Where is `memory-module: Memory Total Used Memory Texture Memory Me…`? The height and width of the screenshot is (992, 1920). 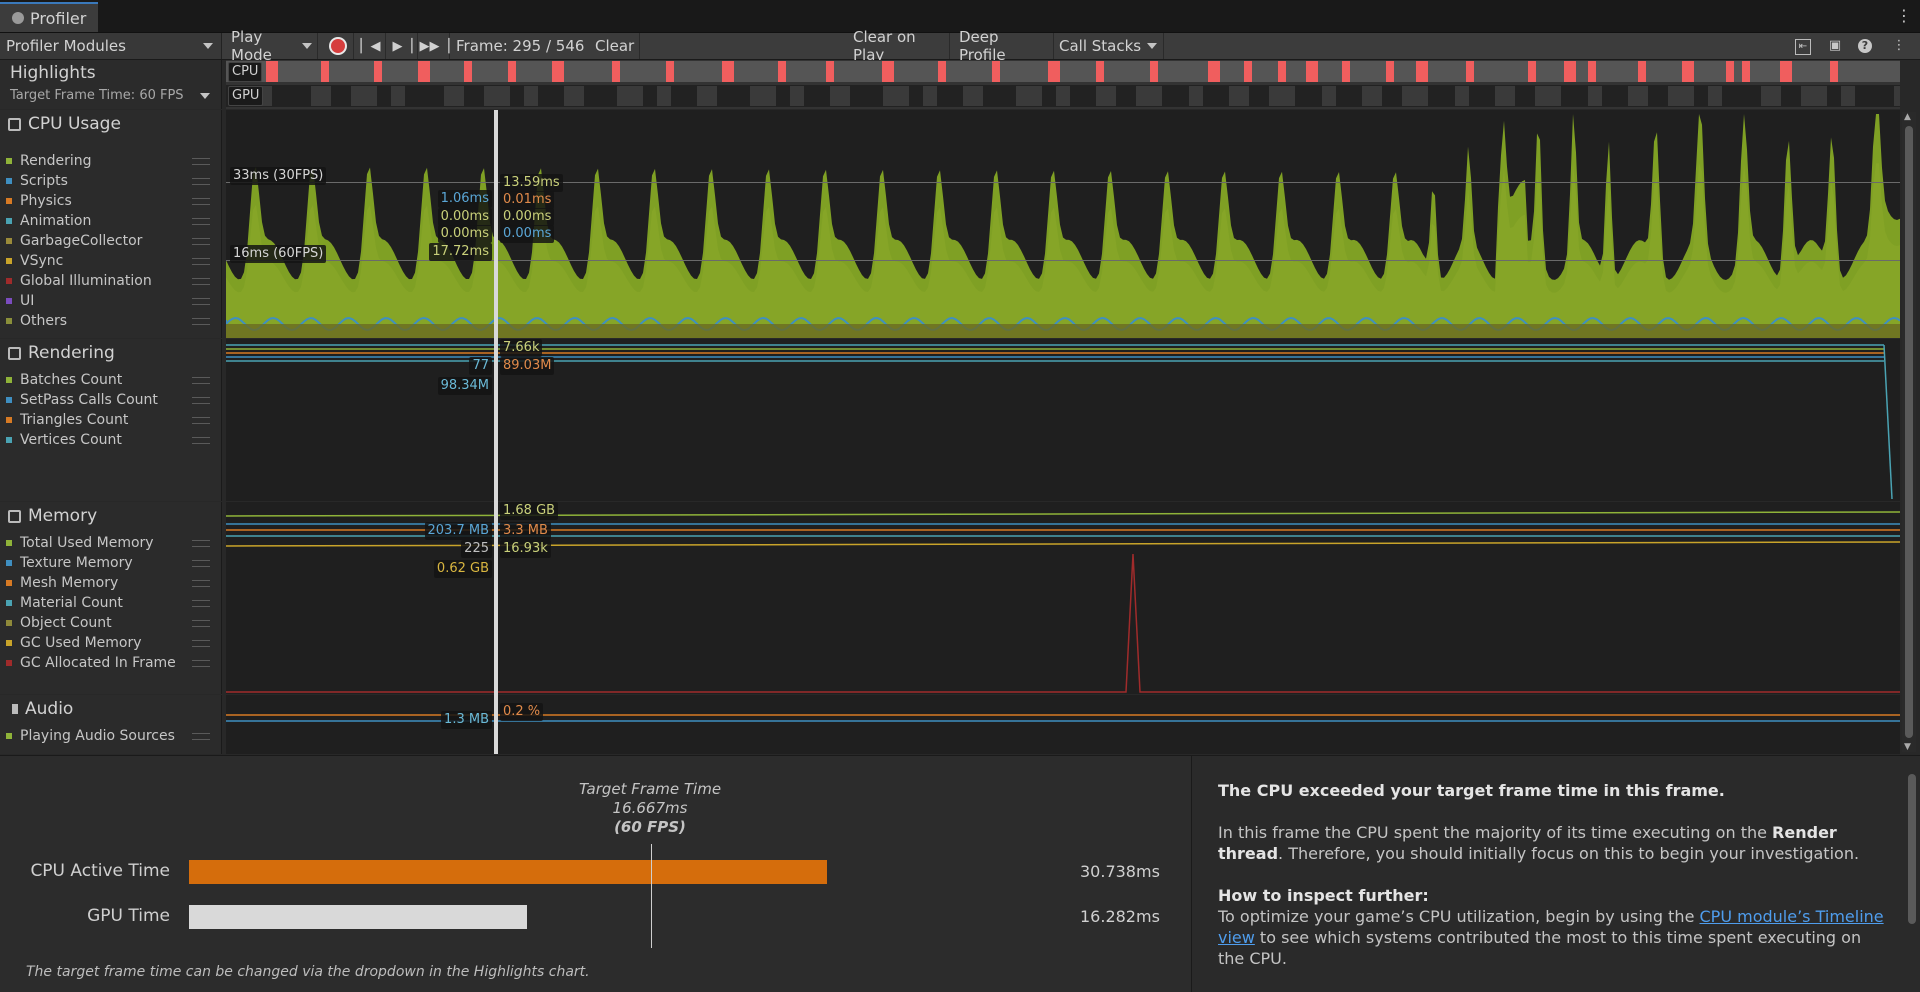
memory-module: Memory Total Used Memory Texture Memory Me… is located at coordinates (111, 598).